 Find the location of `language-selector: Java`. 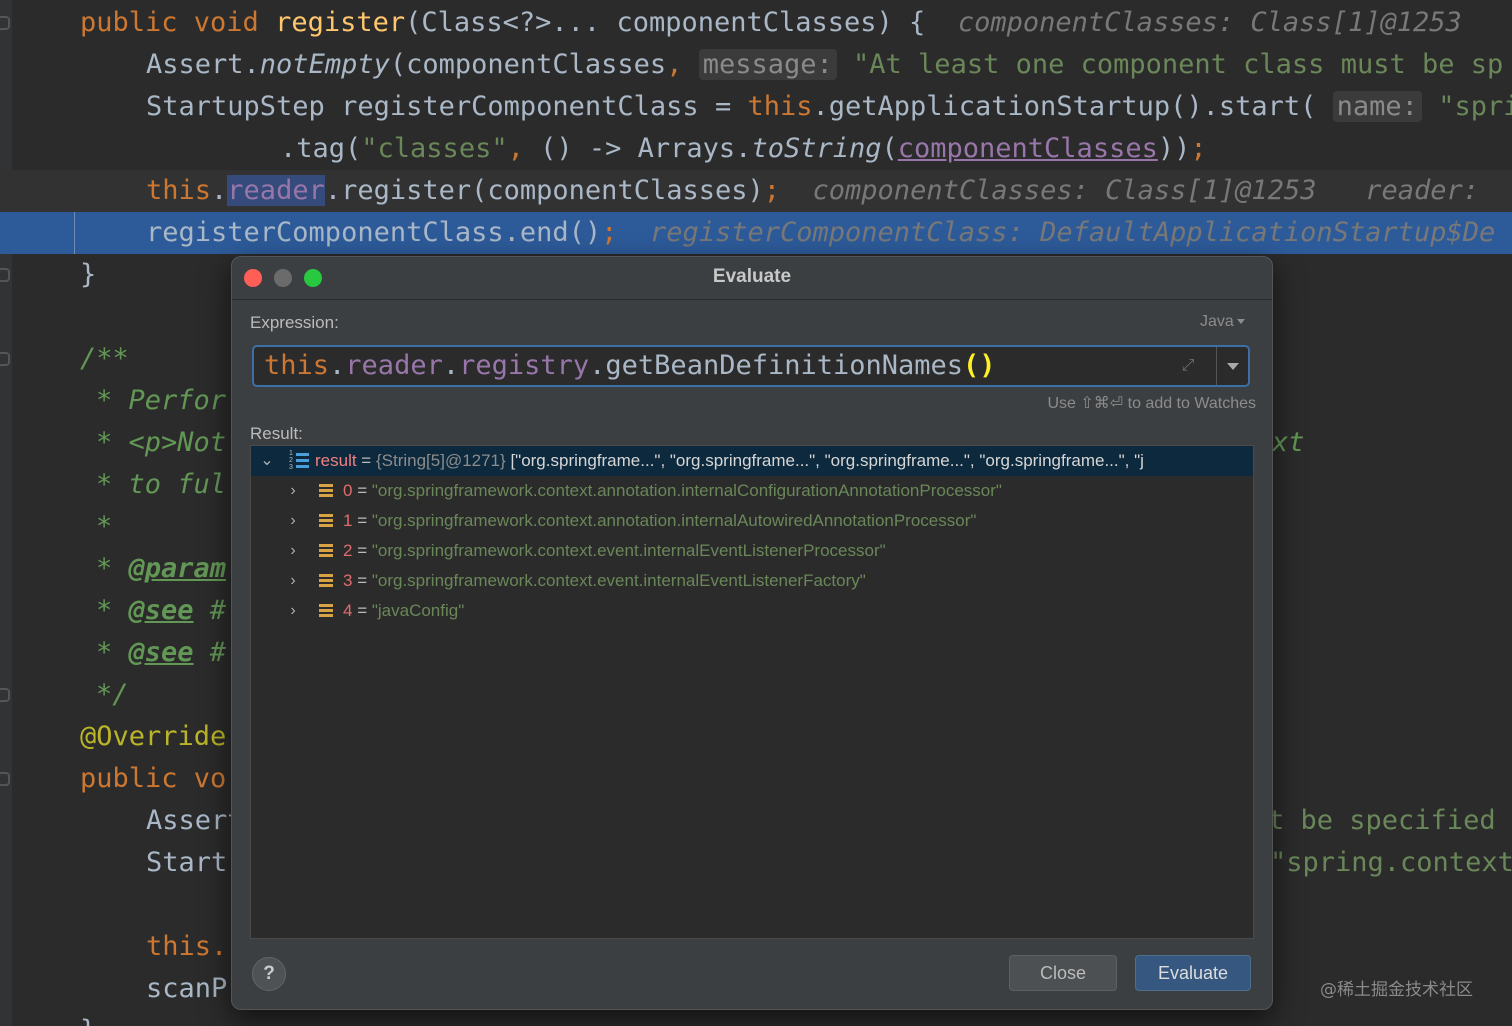

language-selector: Java is located at coordinates (1222, 322).